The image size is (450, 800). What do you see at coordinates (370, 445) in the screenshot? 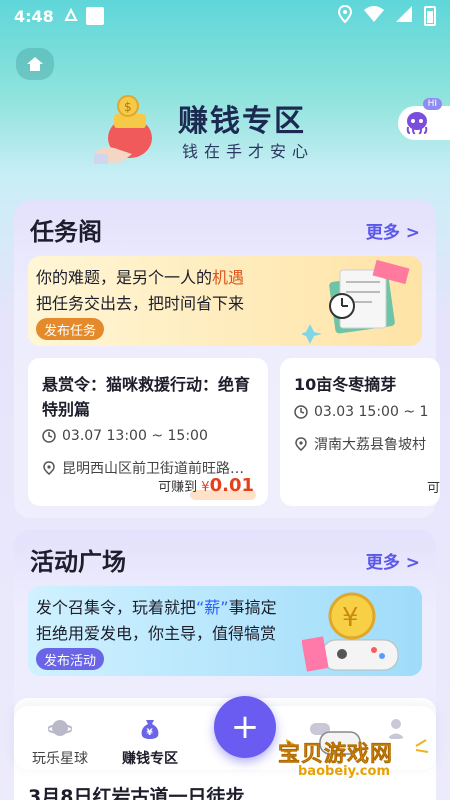
I see `task-location: 渭南大荔县鲁坡村` at bounding box center [370, 445].